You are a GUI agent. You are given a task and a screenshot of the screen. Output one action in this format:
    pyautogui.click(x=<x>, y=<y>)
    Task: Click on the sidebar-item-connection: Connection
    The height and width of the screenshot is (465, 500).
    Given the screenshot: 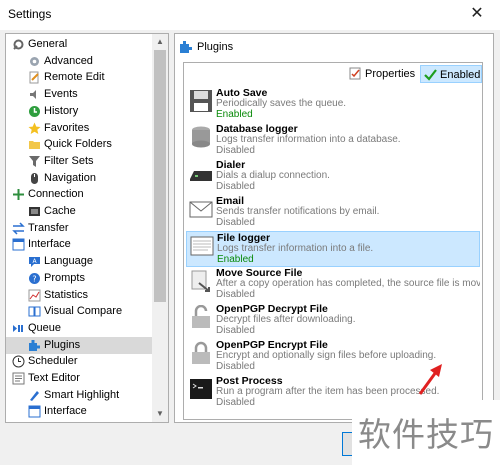 What is the action you would take?
    pyautogui.click(x=81, y=194)
    